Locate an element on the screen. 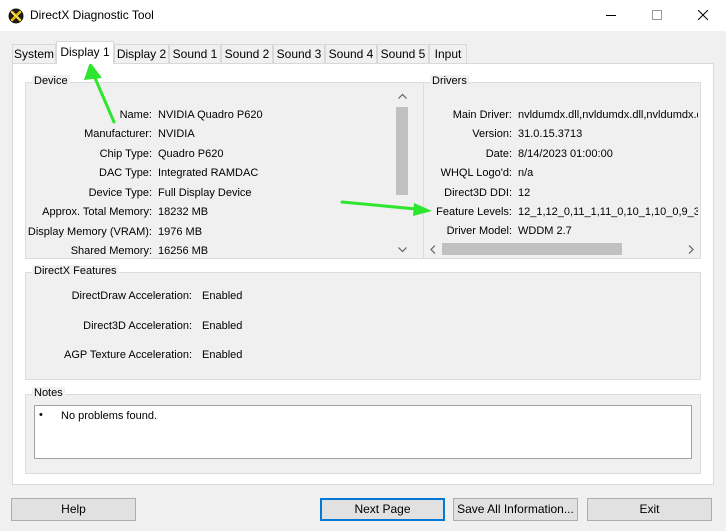 This screenshot has width=726, height=531. tab-system: System is located at coordinates (34, 53).